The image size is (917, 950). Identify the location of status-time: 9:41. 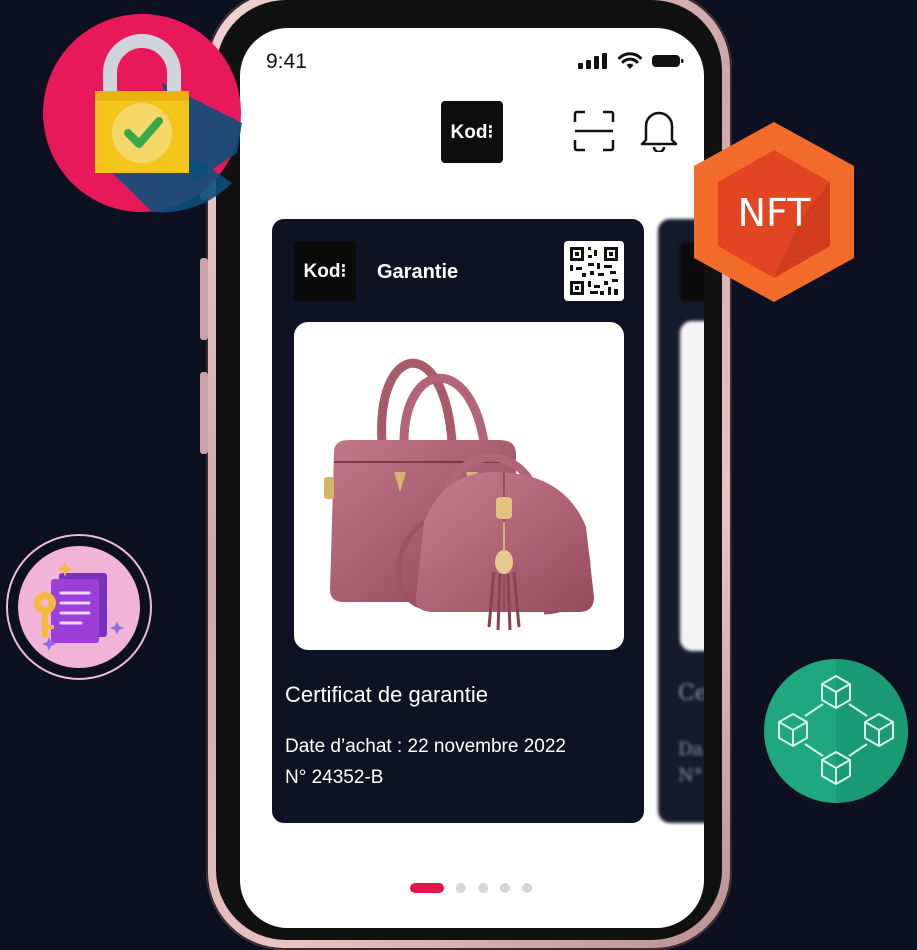
(286, 61).